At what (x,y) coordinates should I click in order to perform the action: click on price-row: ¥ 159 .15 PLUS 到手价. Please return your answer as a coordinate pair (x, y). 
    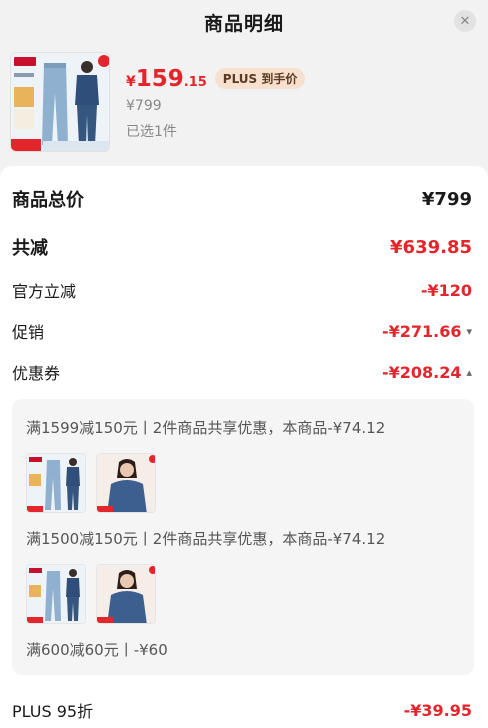
    Looking at the image, I should click on (216, 79).